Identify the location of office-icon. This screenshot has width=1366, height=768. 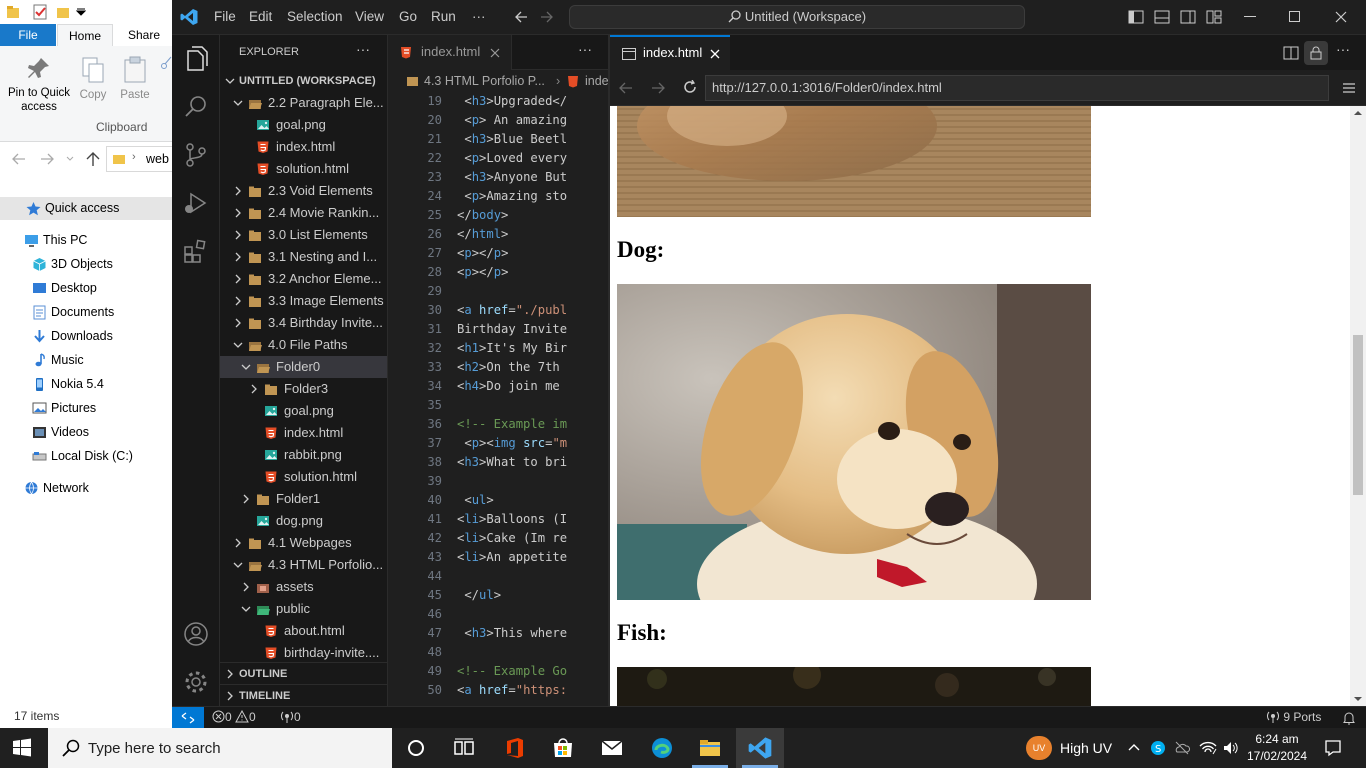
(515, 748).